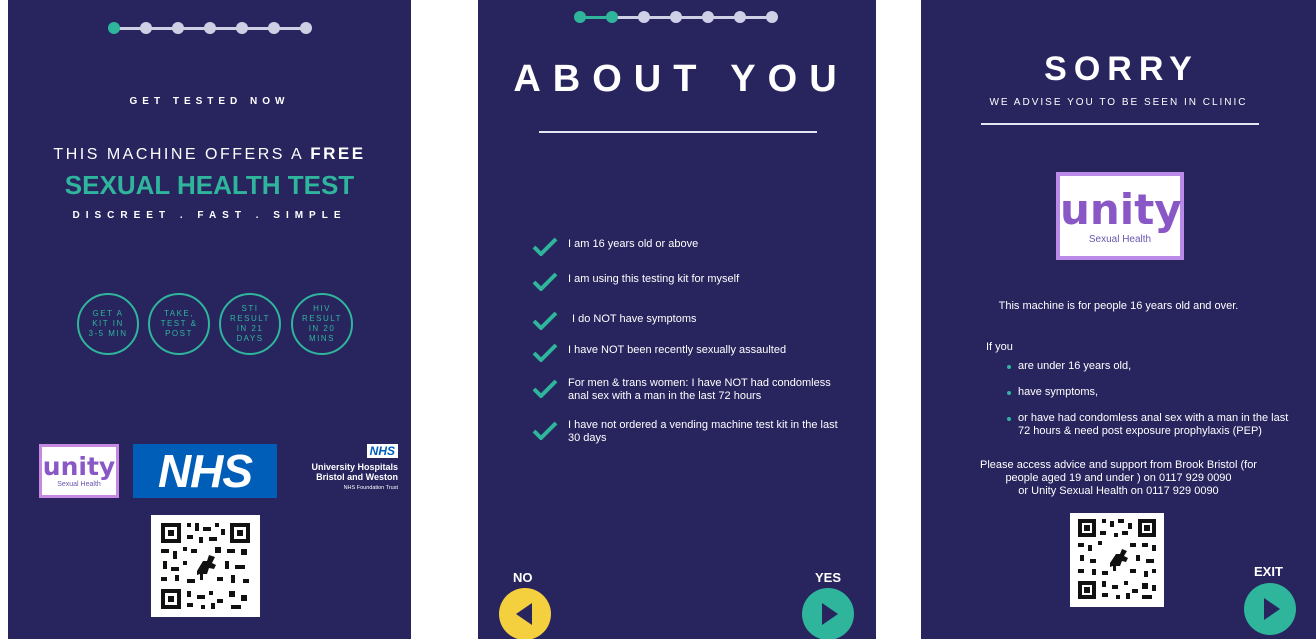  I want to click on exit-button, so click(1270, 609).